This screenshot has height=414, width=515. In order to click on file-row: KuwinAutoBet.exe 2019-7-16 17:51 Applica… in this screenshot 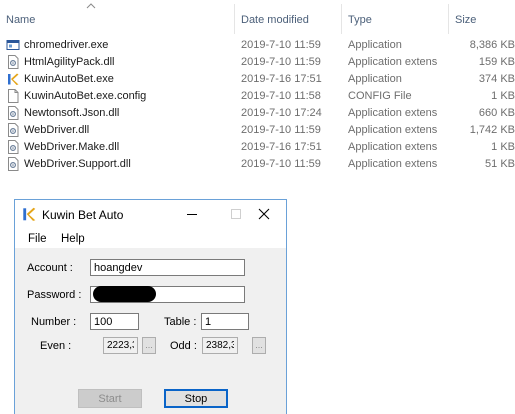, I will do `click(257, 79)`.